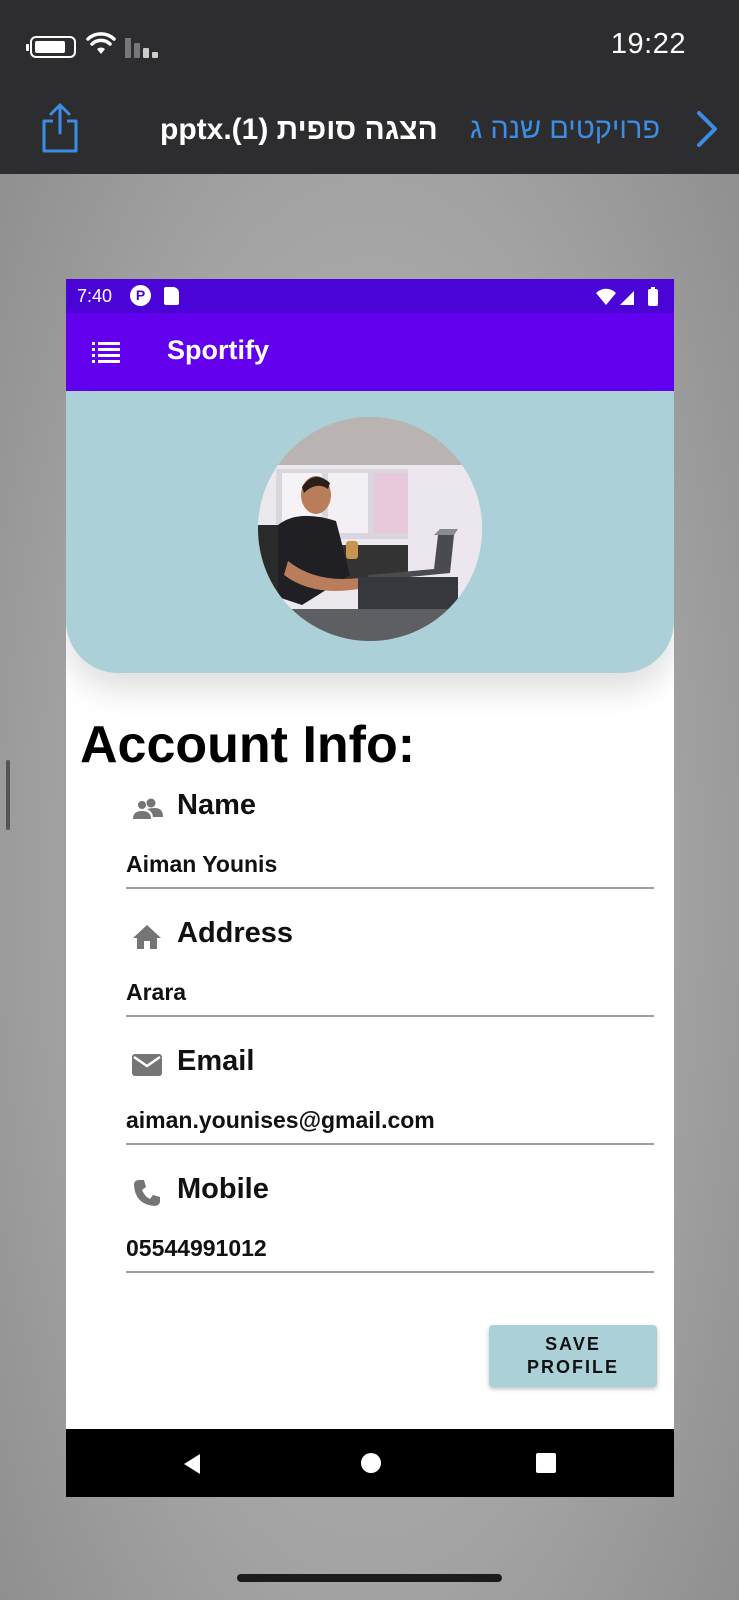 Image resolution: width=739 pixels, height=1600 pixels. I want to click on back-link: פרויקטים שנה ג, so click(565, 129).